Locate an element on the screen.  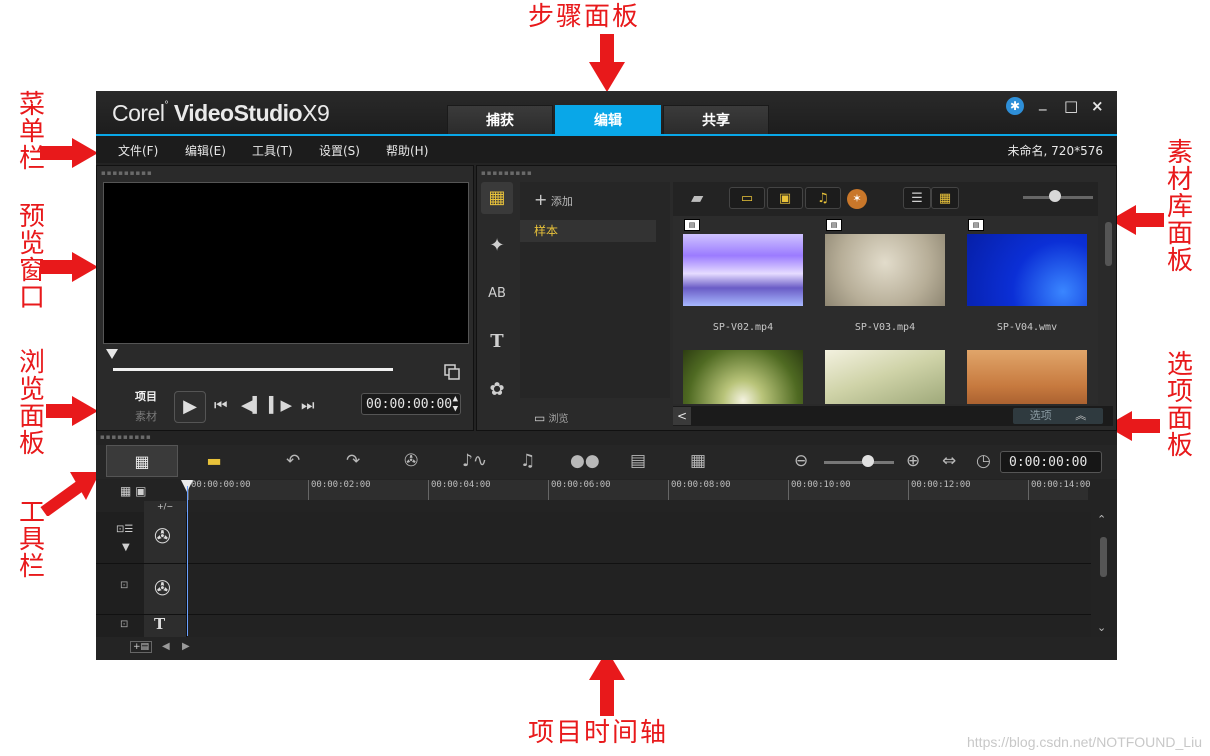
timeline-grip: ▪▪▪▪▪▪▪▪▪ is located at coordinates (126, 437).